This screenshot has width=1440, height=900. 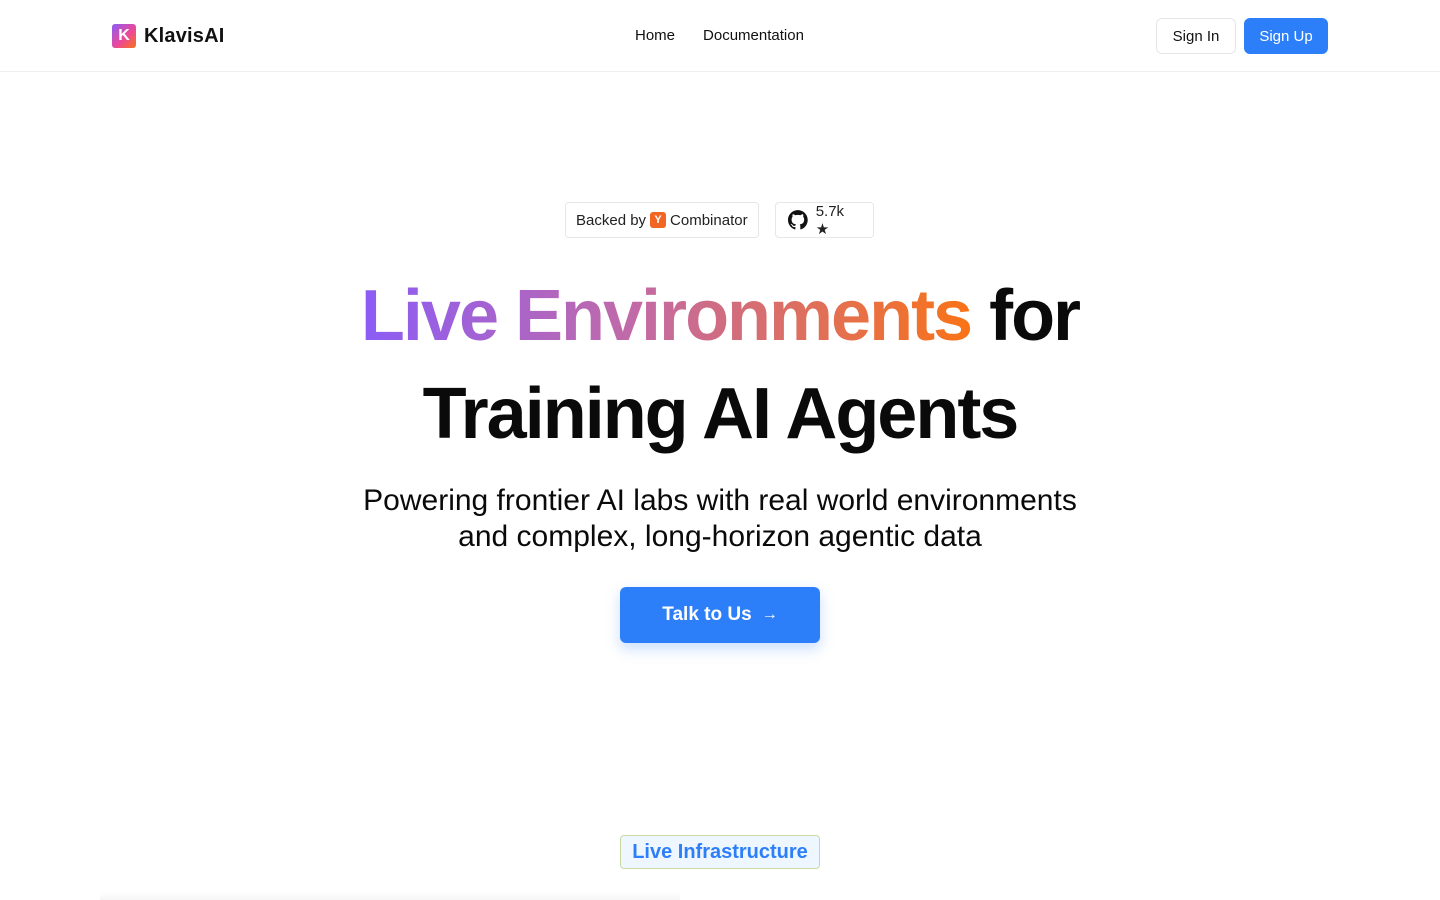 What do you see at coordinates (753, 35) in the screenshot?
I see `nav-documentation-link: Documentation` at bounding box center [753, 35].